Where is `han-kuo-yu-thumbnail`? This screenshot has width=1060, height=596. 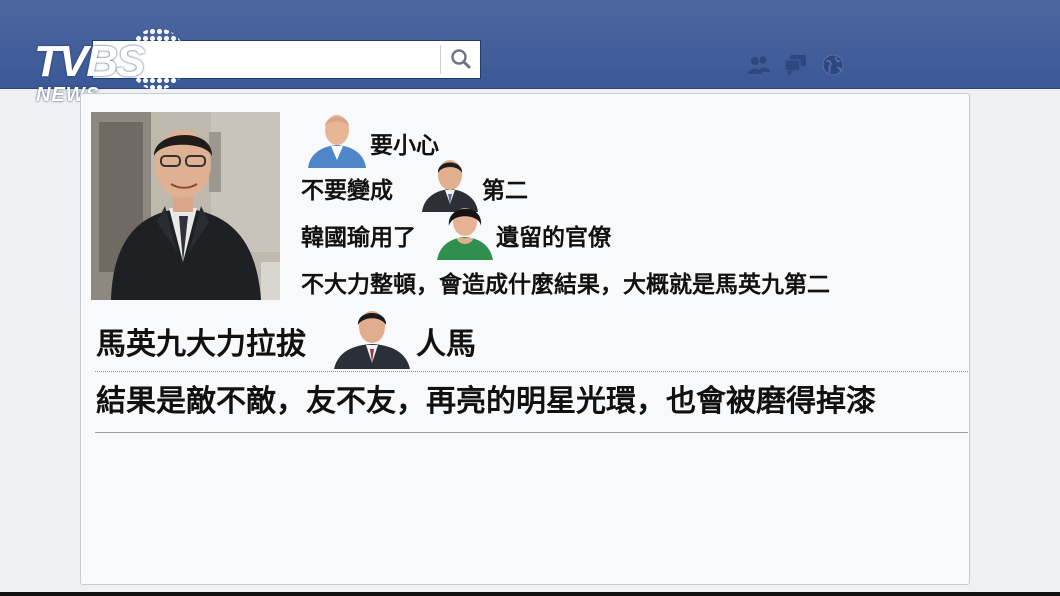
han-kuo-yu-thumbnail is located at coordinates (337, 141).